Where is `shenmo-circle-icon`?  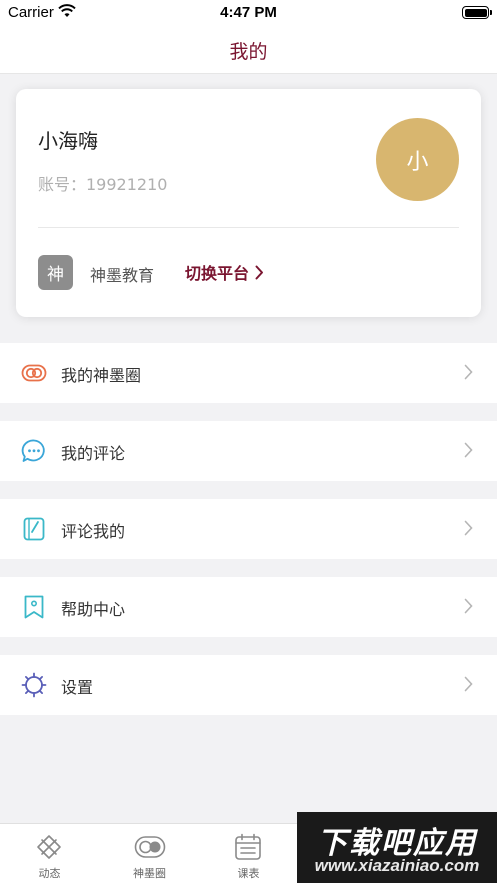 shenmo-circle-icon is located at coordinates (34, 373).